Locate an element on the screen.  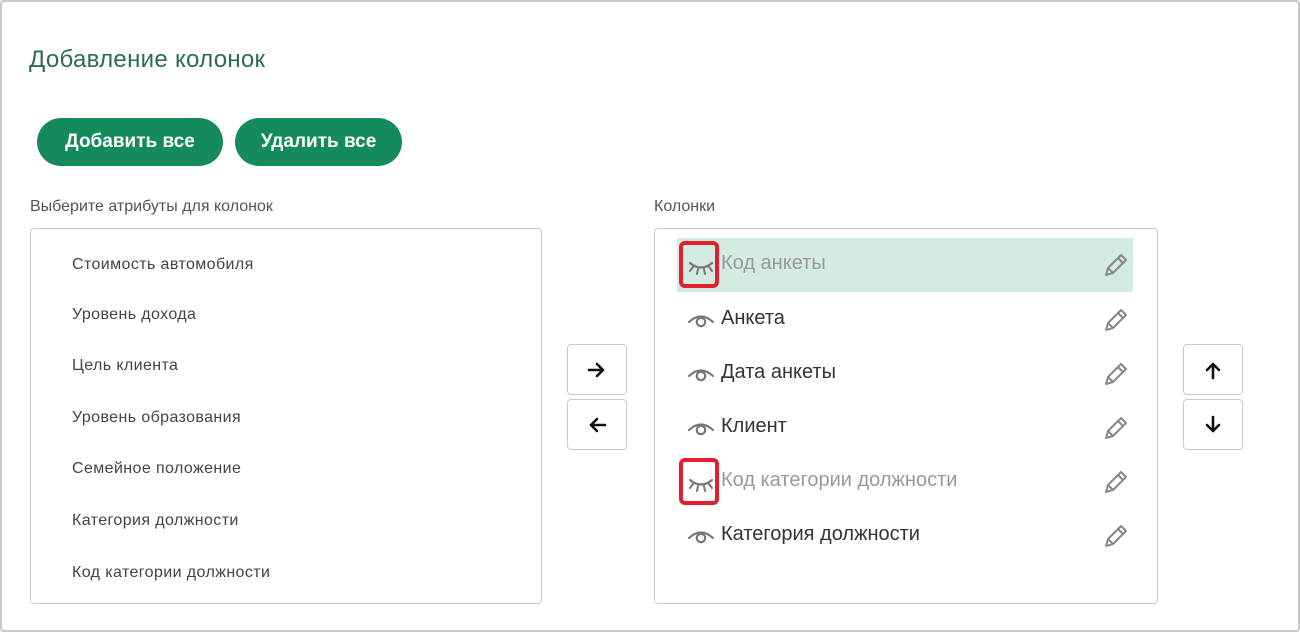
list-item: Уровень дохода is located at coordinates (134, 315).